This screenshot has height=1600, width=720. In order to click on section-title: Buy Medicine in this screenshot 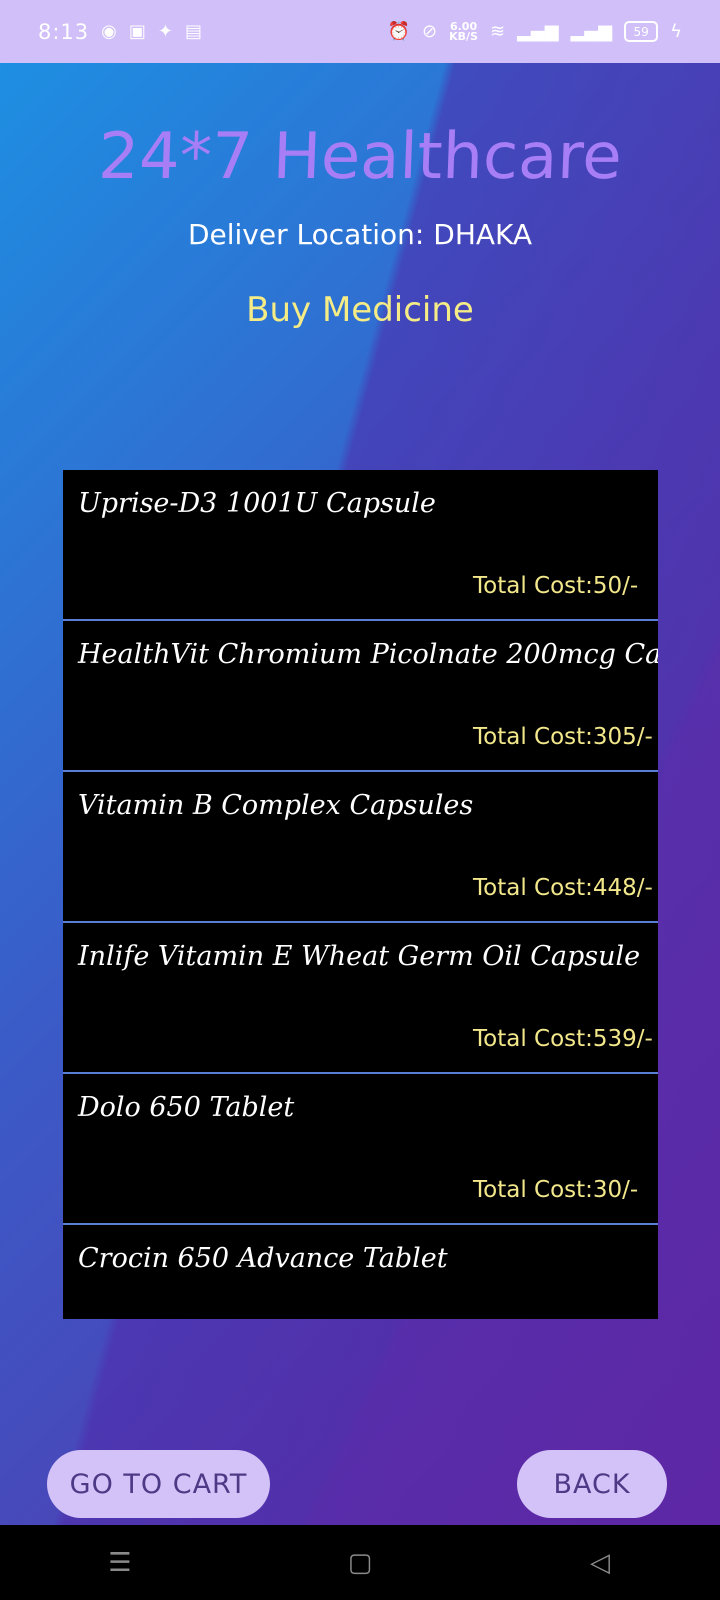, I will do `click(360, 310)`.